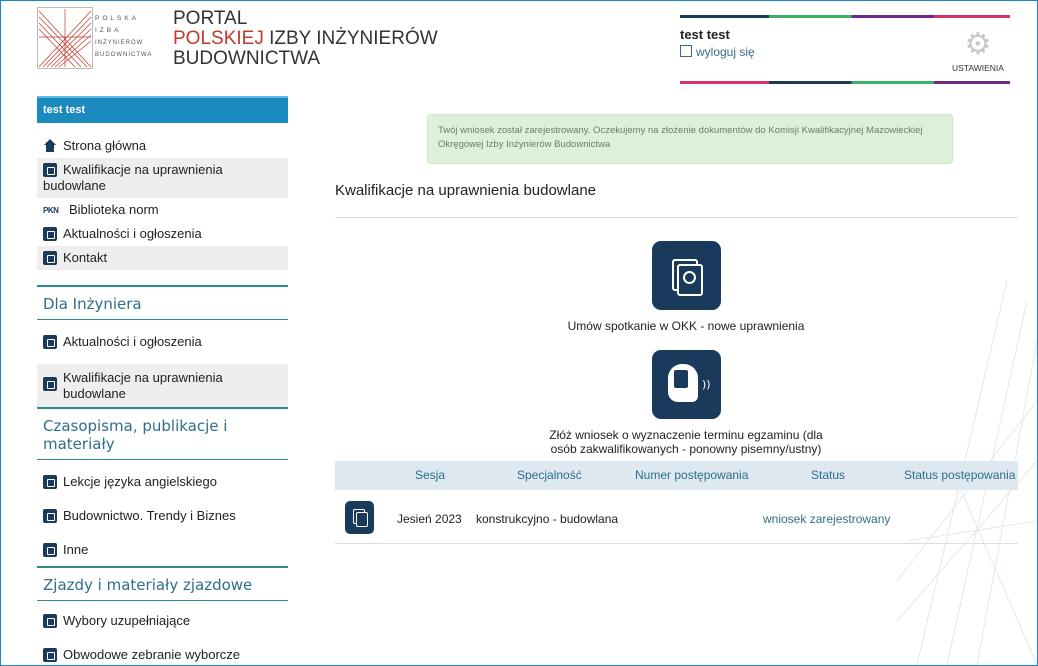 The image size is (1038, 666). I want to click on sidebar-item-home: Strona główna, so click(162, 146).